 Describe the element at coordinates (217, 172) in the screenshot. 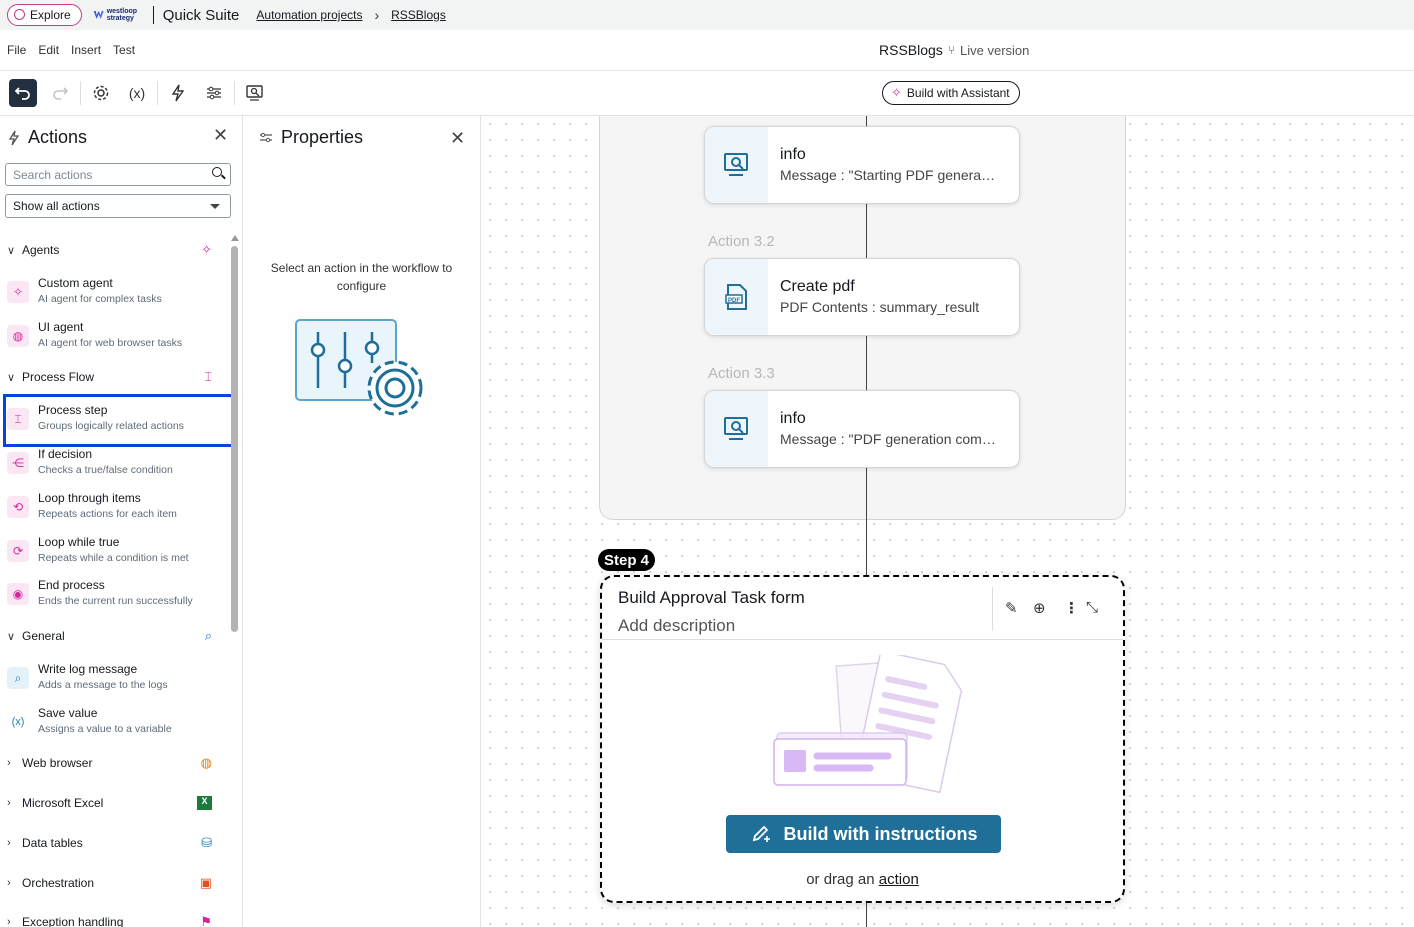

I see `search-icon` at that location.